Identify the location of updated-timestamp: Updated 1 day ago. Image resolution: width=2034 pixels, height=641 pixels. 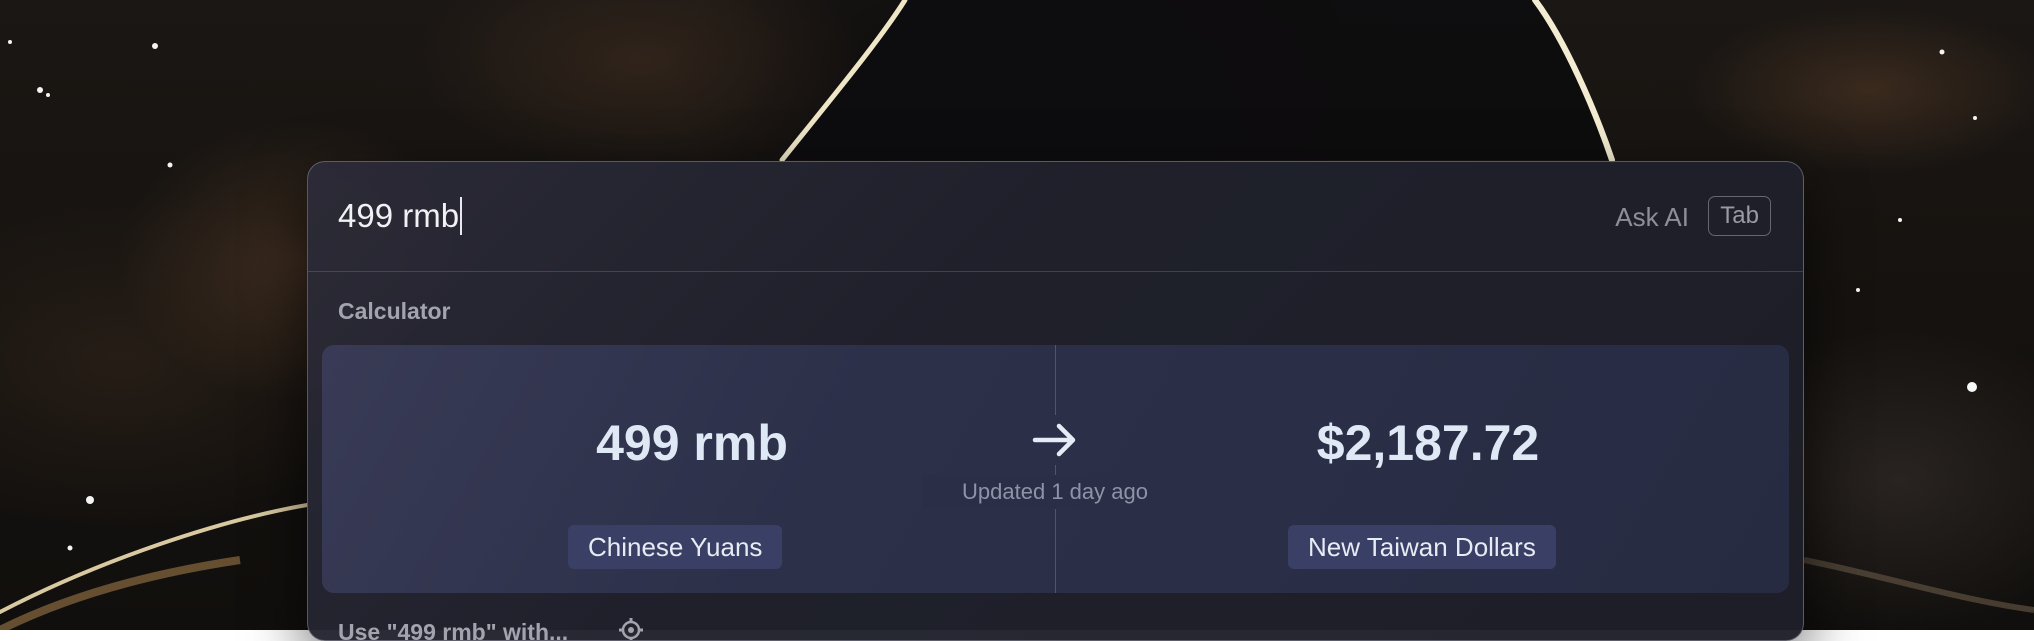
(1055, 492).